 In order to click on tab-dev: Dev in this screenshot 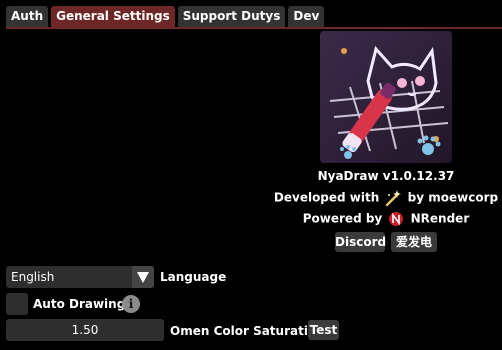, I will do `click(306, 16)`.